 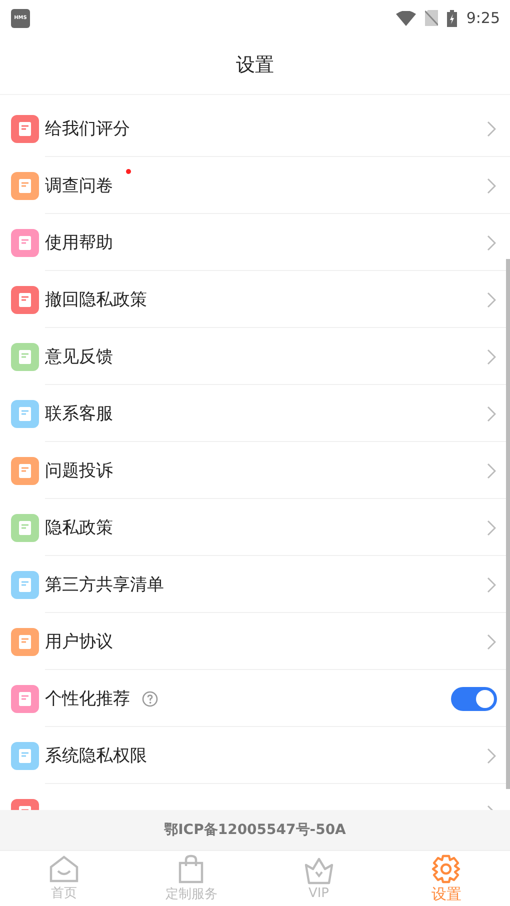 I want to click on row-label: 意见反馈, so click(x=79, y=357).